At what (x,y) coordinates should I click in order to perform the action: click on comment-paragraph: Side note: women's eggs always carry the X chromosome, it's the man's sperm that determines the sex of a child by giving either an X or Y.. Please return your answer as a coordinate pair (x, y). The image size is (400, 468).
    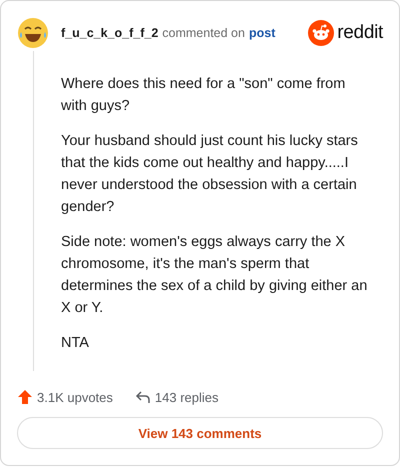
    Looking at the image, I should click on (214, 275).